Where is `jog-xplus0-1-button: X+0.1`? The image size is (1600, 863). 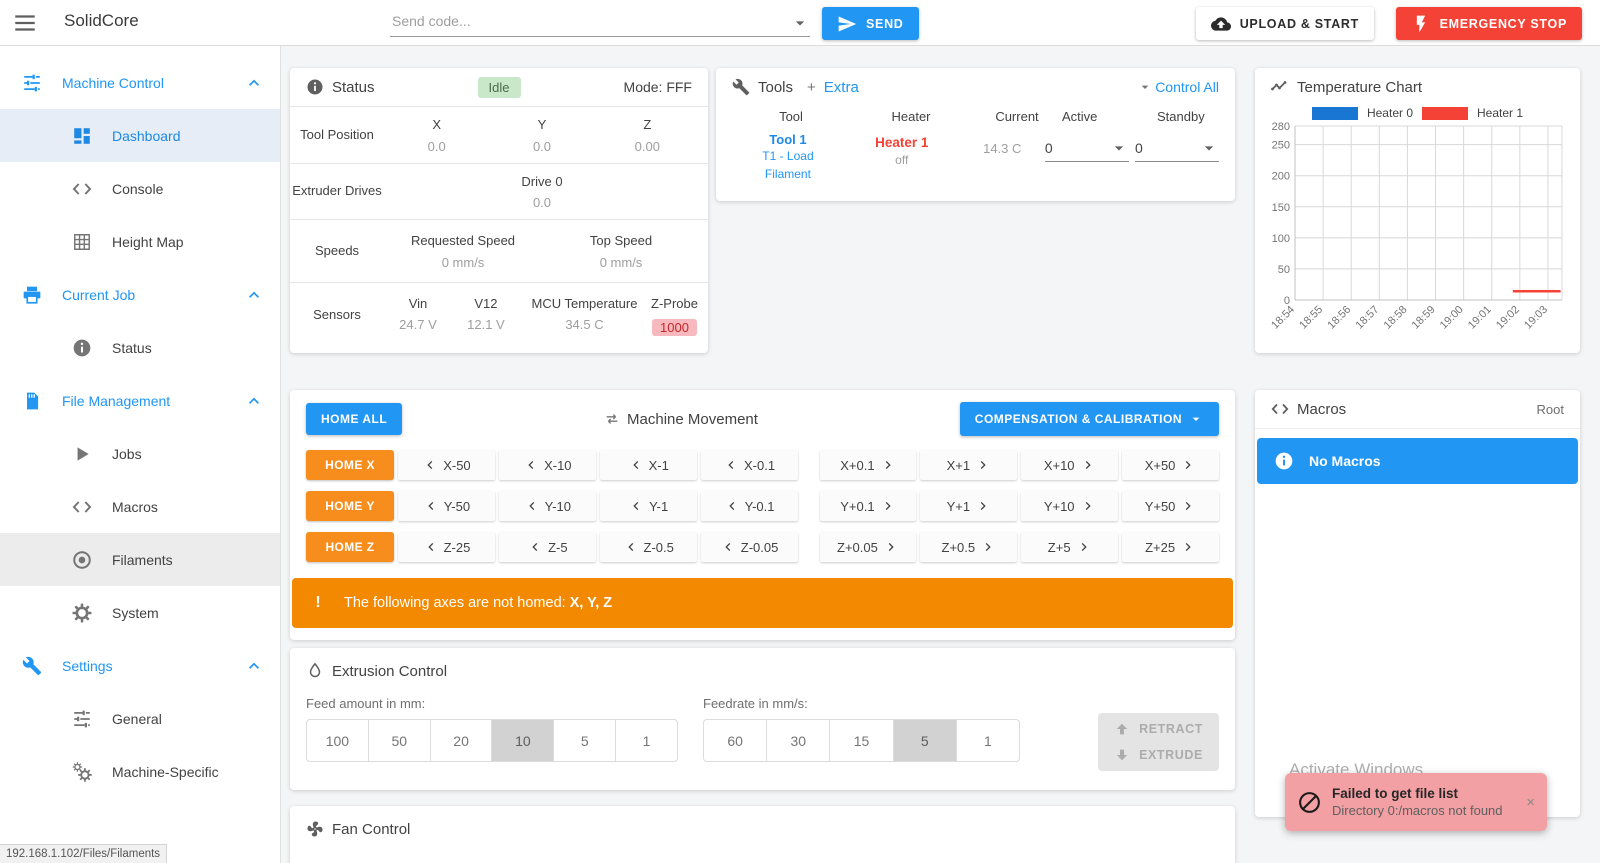 jog-xplus0-1-button: X+0.1 is located at coordinates (868, 465).